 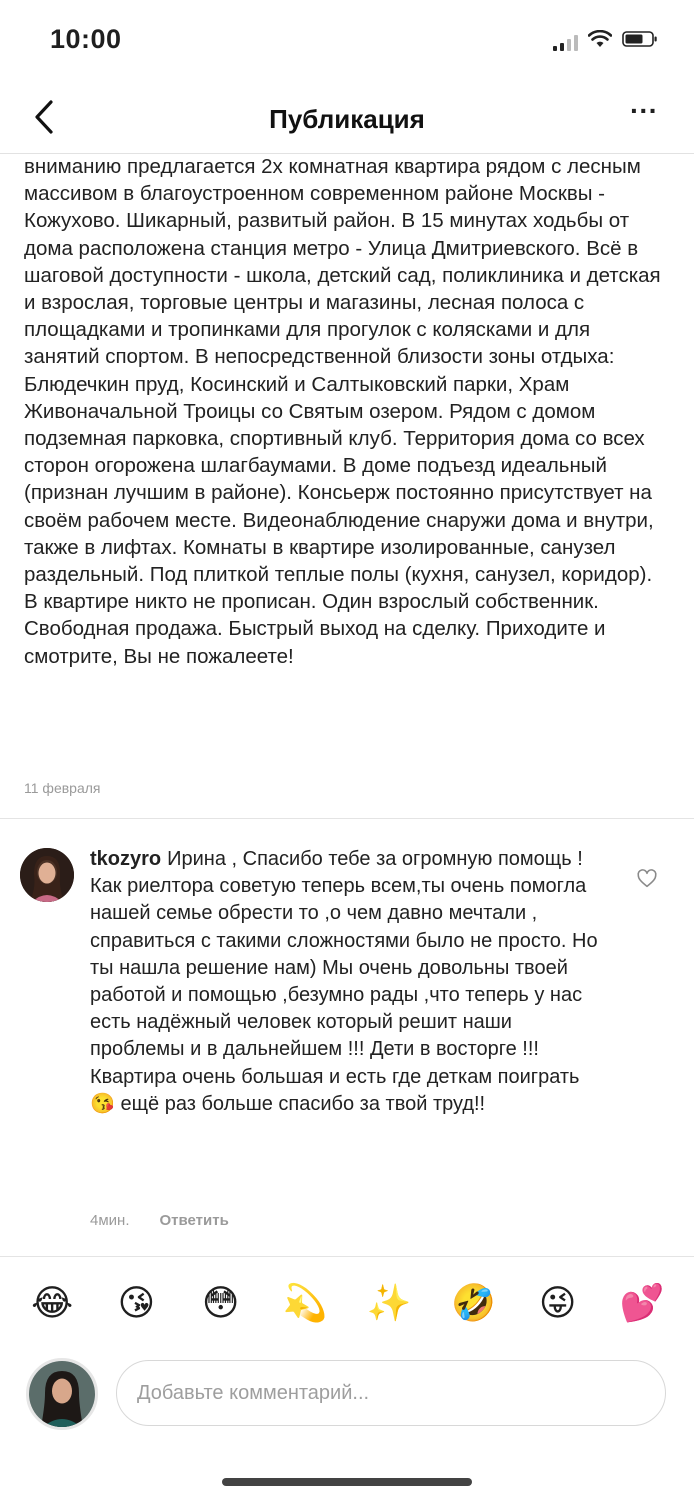 I want to click on emoji-button: 😜, so click(x=558, y=1303).